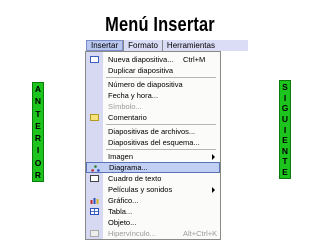  I want to click on menu-item-label: Número de diapositiva, so click(145, 84).